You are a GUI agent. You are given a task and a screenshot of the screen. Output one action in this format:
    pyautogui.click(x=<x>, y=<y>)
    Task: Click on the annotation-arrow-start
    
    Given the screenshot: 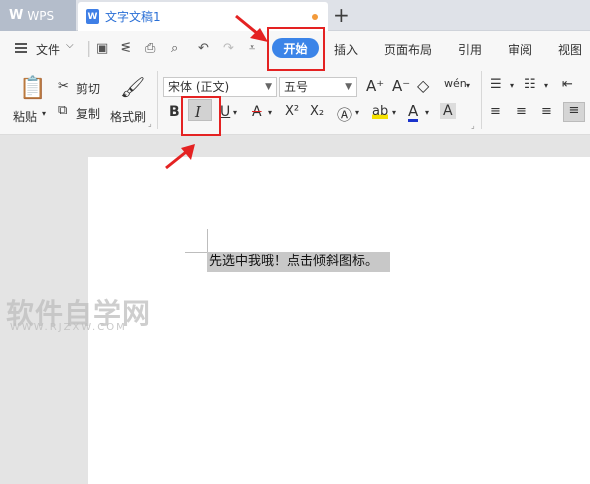 What is the action you would take?
    pyautogui.click(x=247, y=25)
    